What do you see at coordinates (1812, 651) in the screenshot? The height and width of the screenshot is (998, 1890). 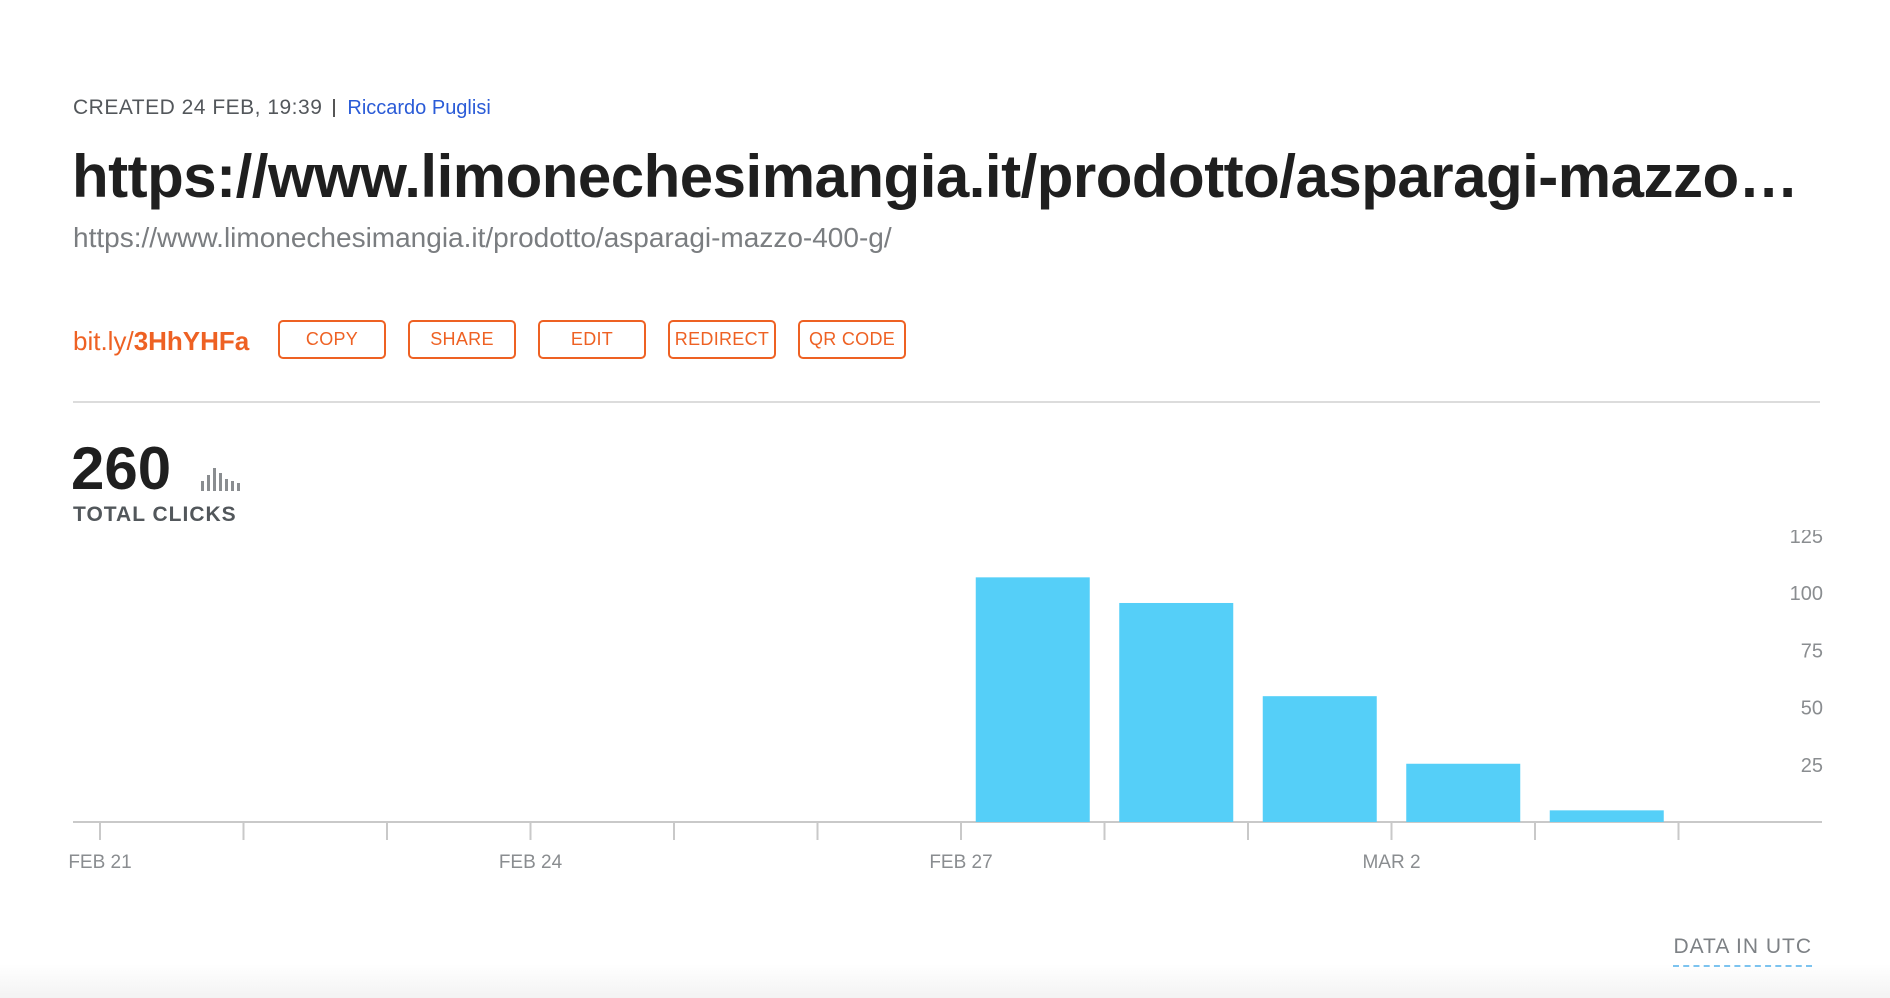 I see `y-tick-label: 75` at bounding box center [1812, 651].